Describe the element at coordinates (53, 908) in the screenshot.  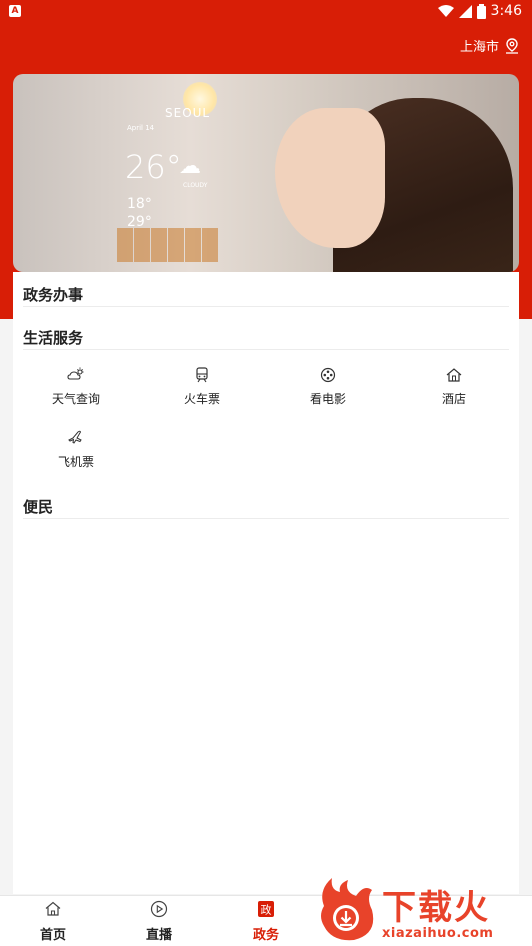
I see `home-icon` at that location.